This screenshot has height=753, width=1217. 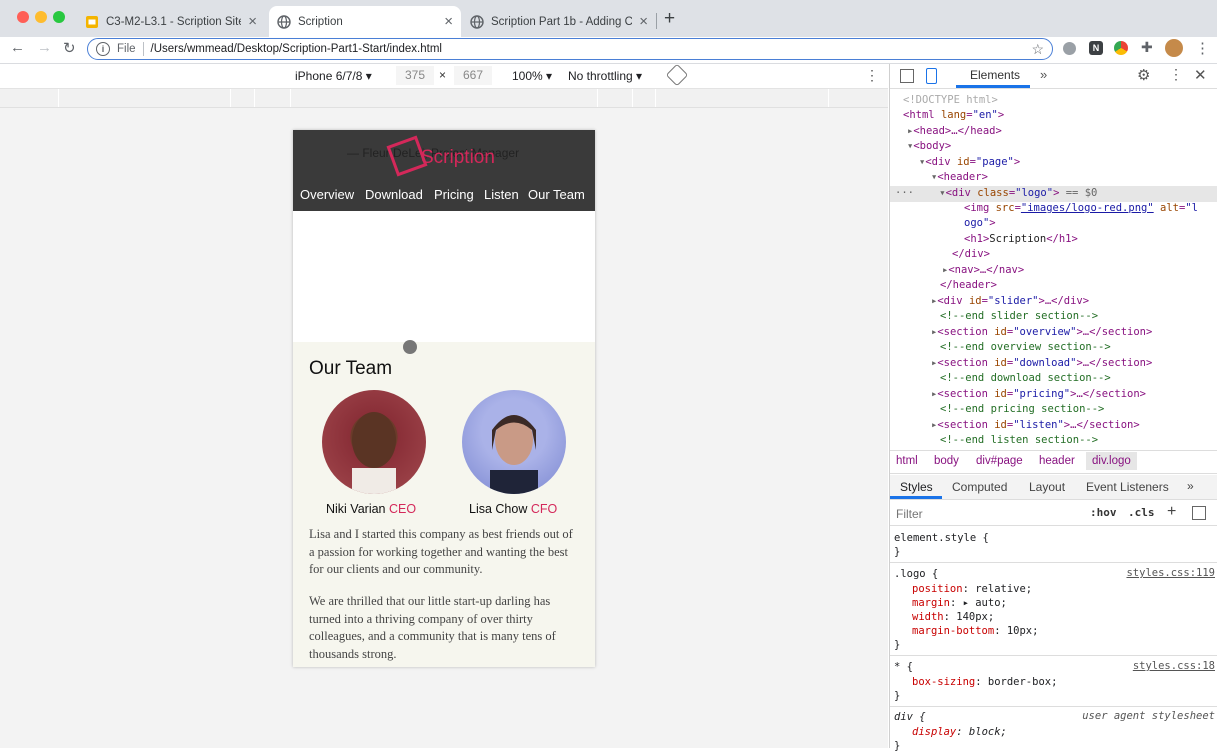 What do you see at coordinates (171, 21) in the screenshot?
I see `tab-slides: C3-M2-L3.1 - Scription Site - I ×` at bounding box center [171, 21].